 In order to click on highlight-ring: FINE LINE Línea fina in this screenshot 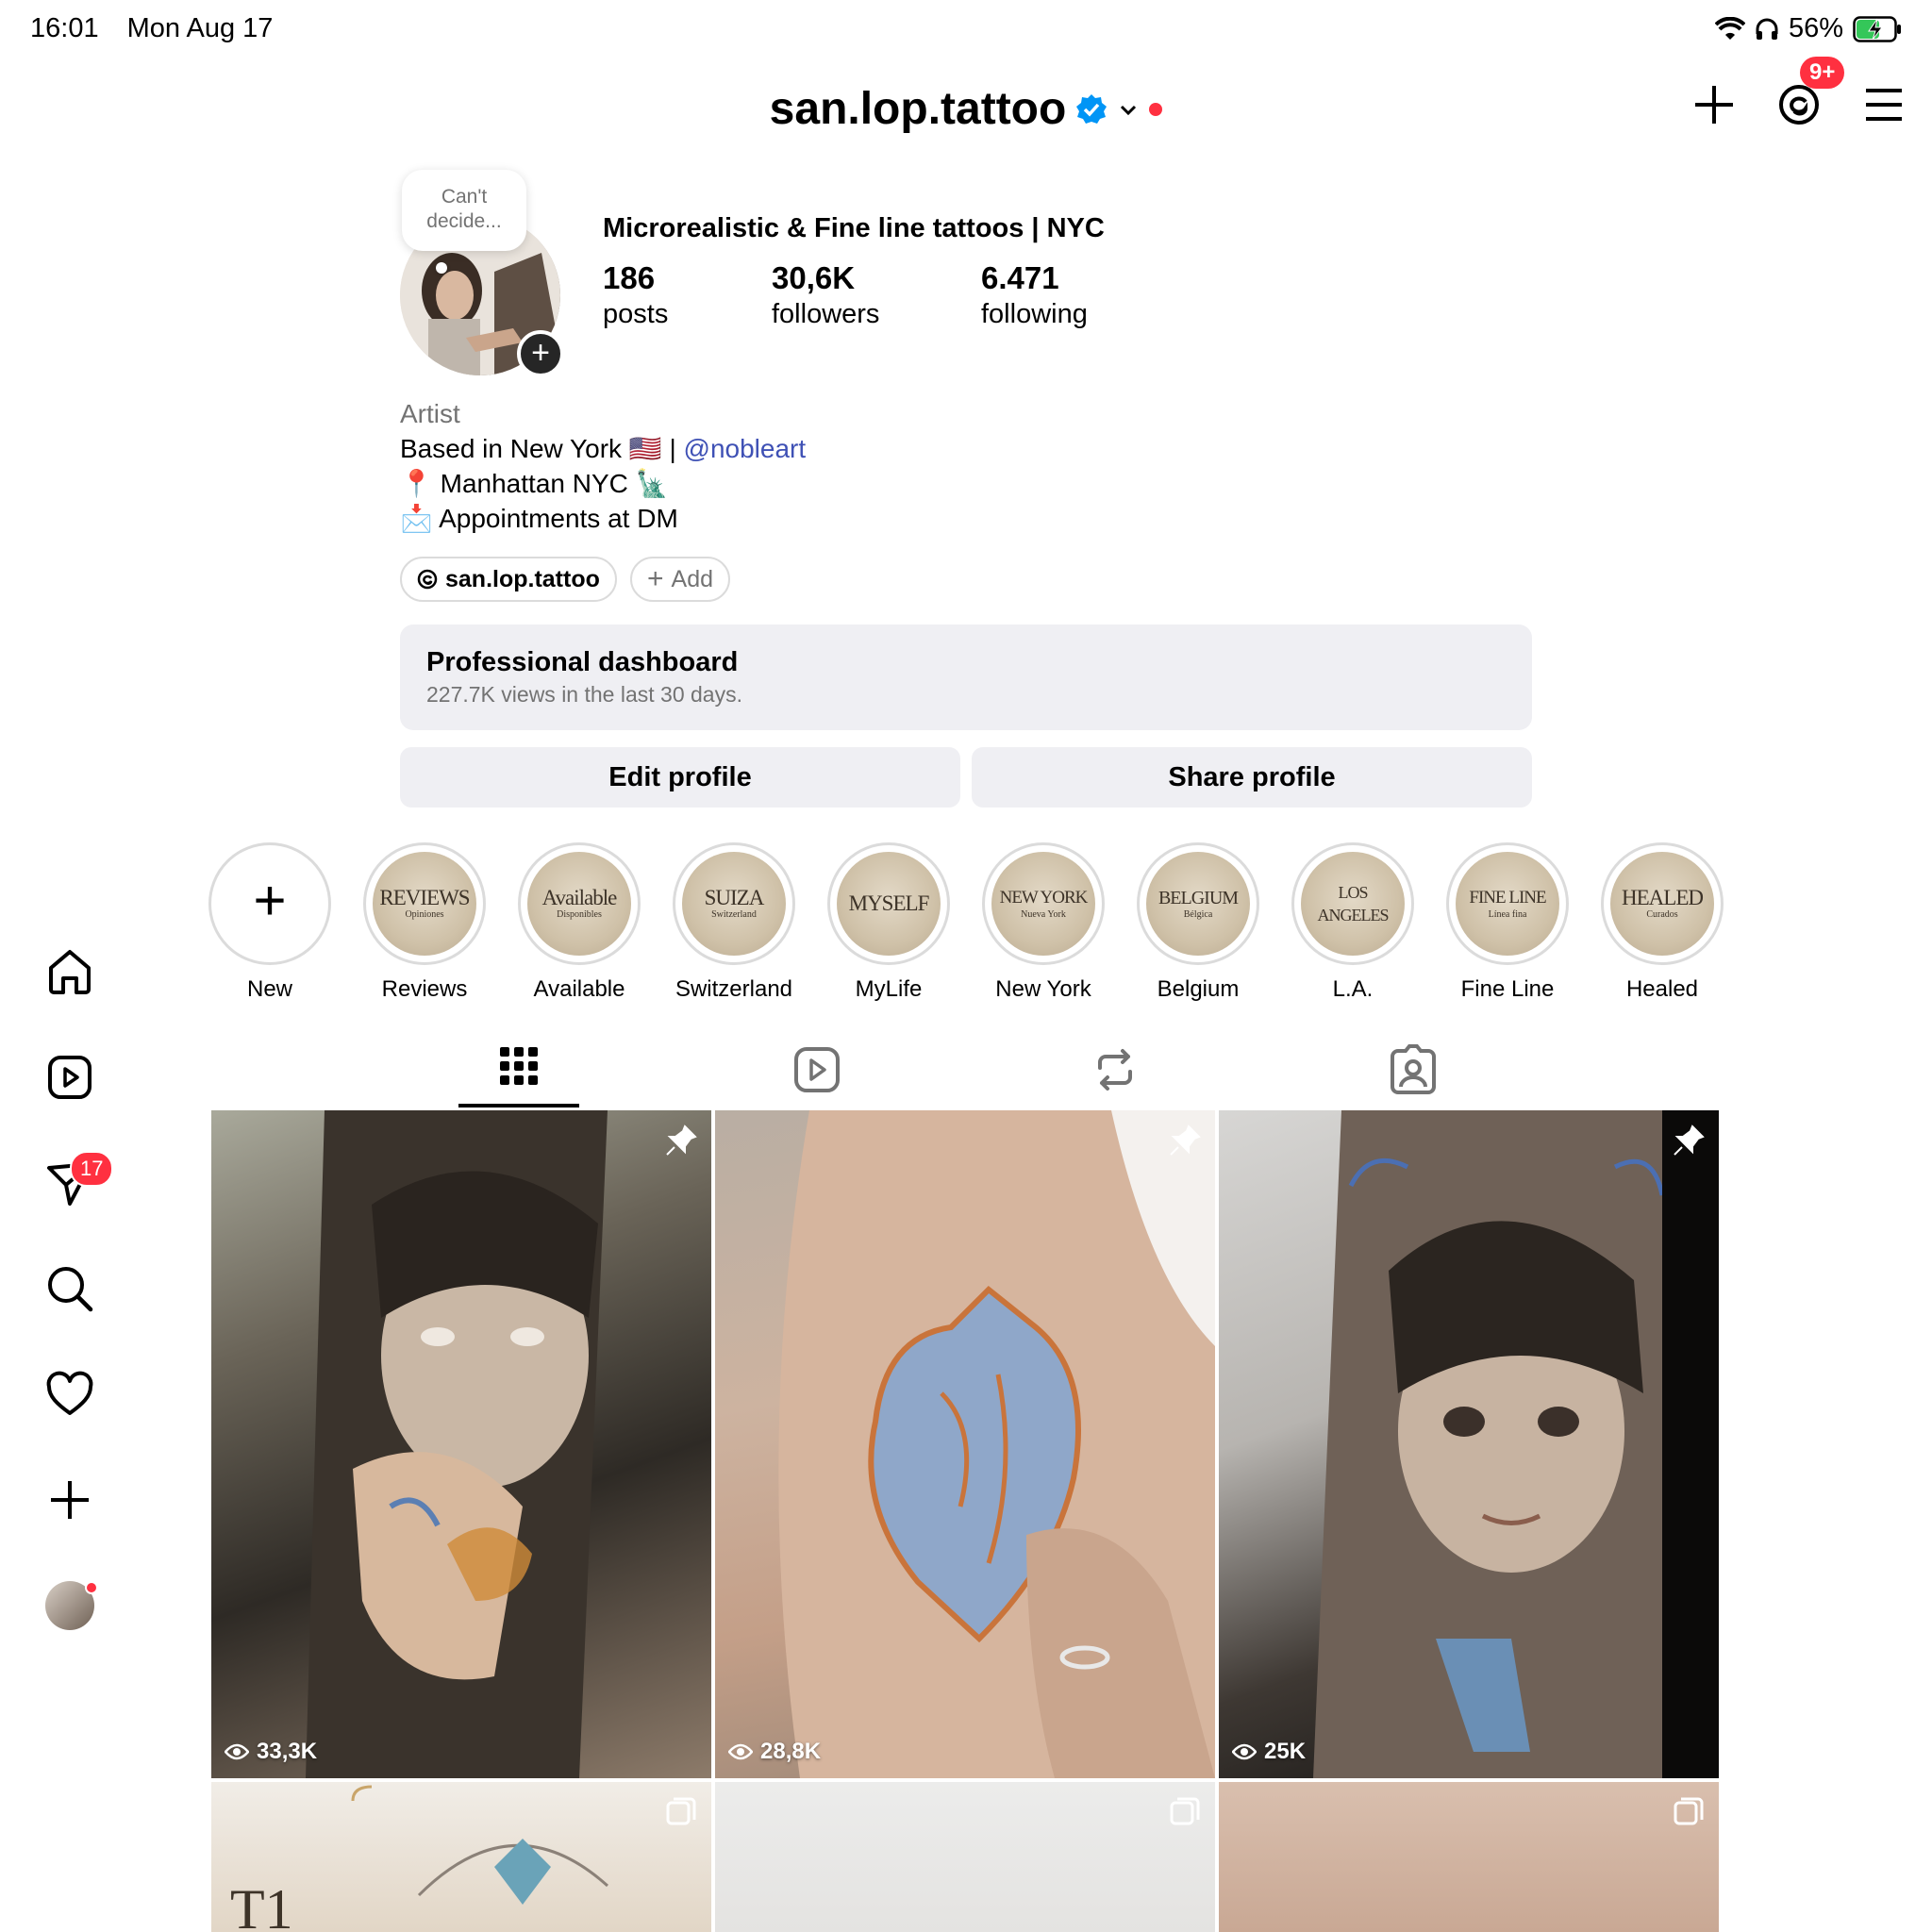, I will do `click(1508, 904)`.